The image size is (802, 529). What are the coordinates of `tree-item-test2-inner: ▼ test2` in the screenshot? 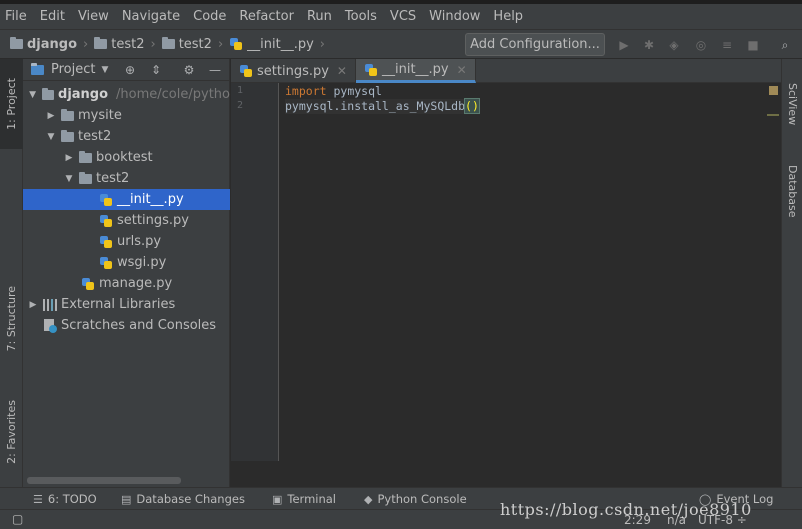 It's located at (126, 178).